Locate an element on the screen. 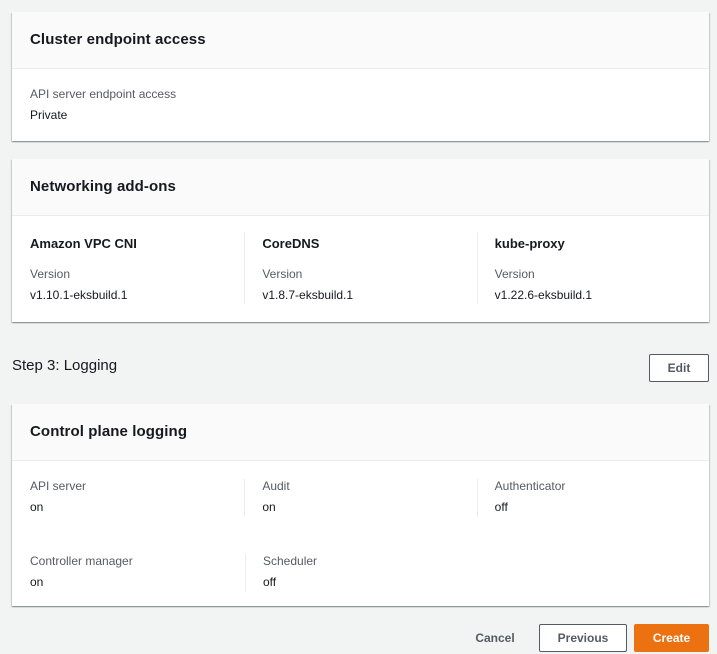  panel-title: Cluster endpoint access is located at coordinates (118, 39).